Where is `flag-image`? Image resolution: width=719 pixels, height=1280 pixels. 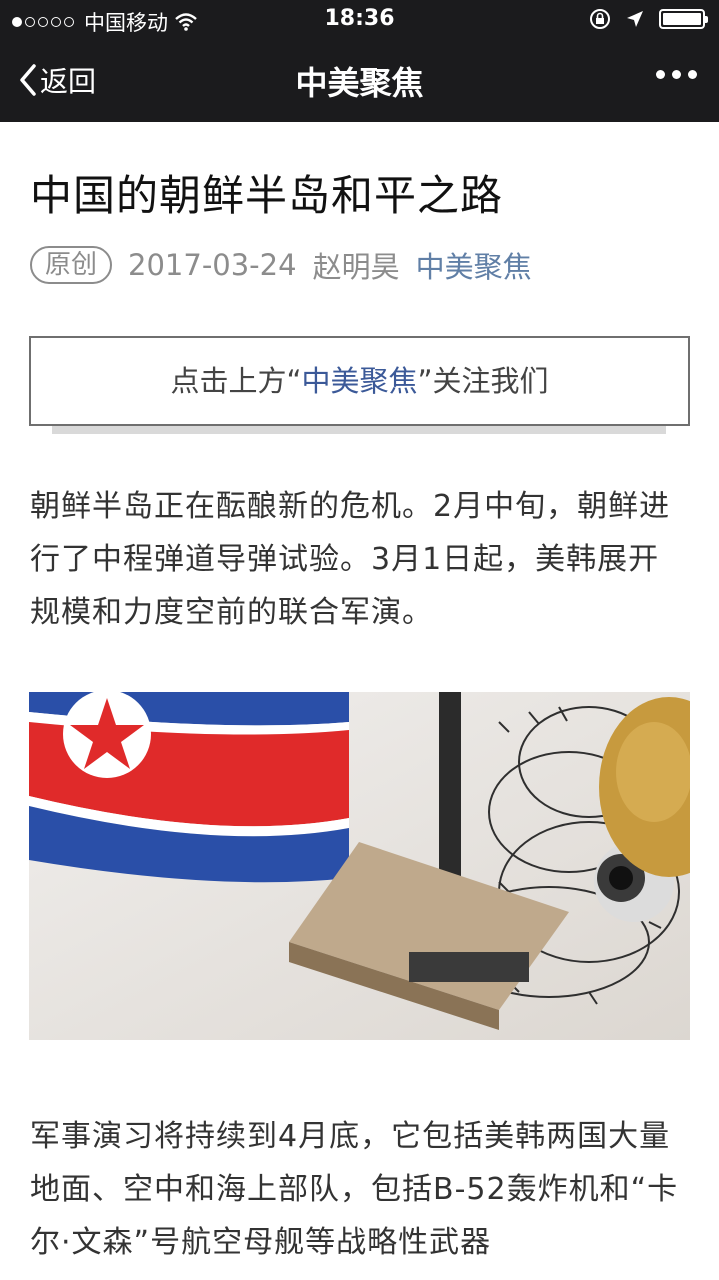
flag-image is located at coordinates (189, 787).